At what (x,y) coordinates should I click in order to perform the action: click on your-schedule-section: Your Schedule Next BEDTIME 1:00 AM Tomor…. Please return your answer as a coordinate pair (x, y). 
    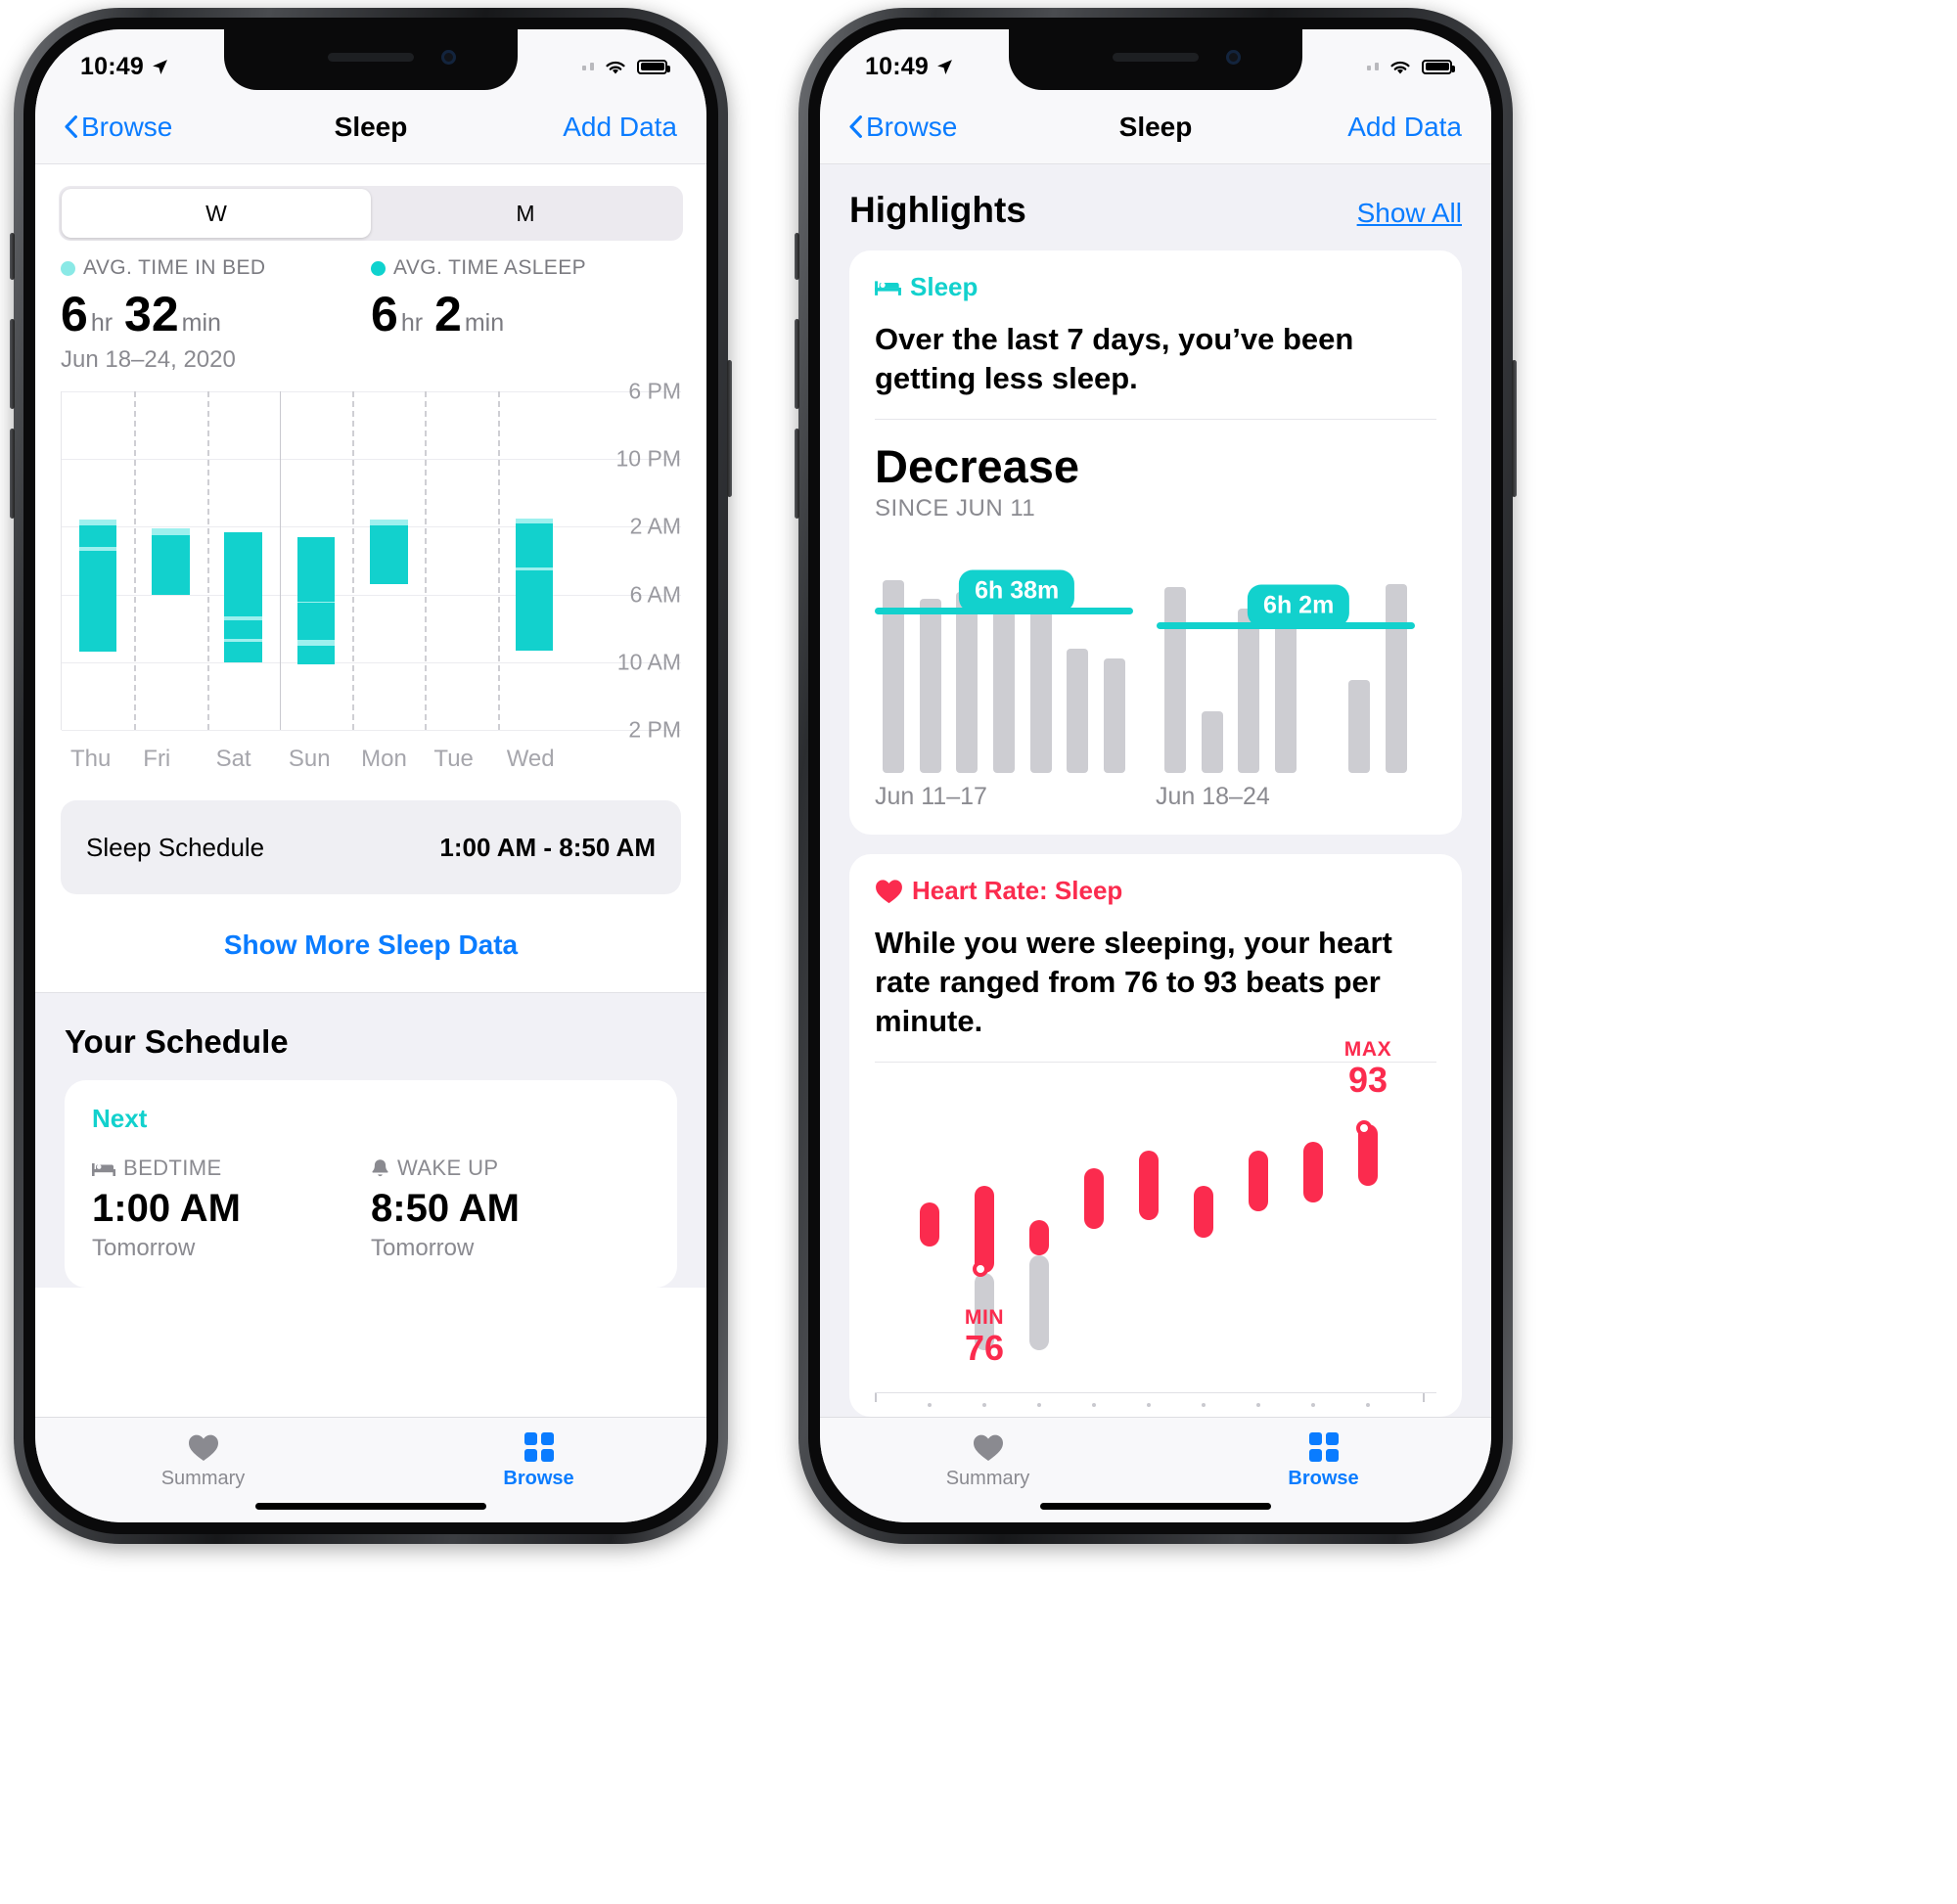
    Looking at the image, I should click on (371, 1145).